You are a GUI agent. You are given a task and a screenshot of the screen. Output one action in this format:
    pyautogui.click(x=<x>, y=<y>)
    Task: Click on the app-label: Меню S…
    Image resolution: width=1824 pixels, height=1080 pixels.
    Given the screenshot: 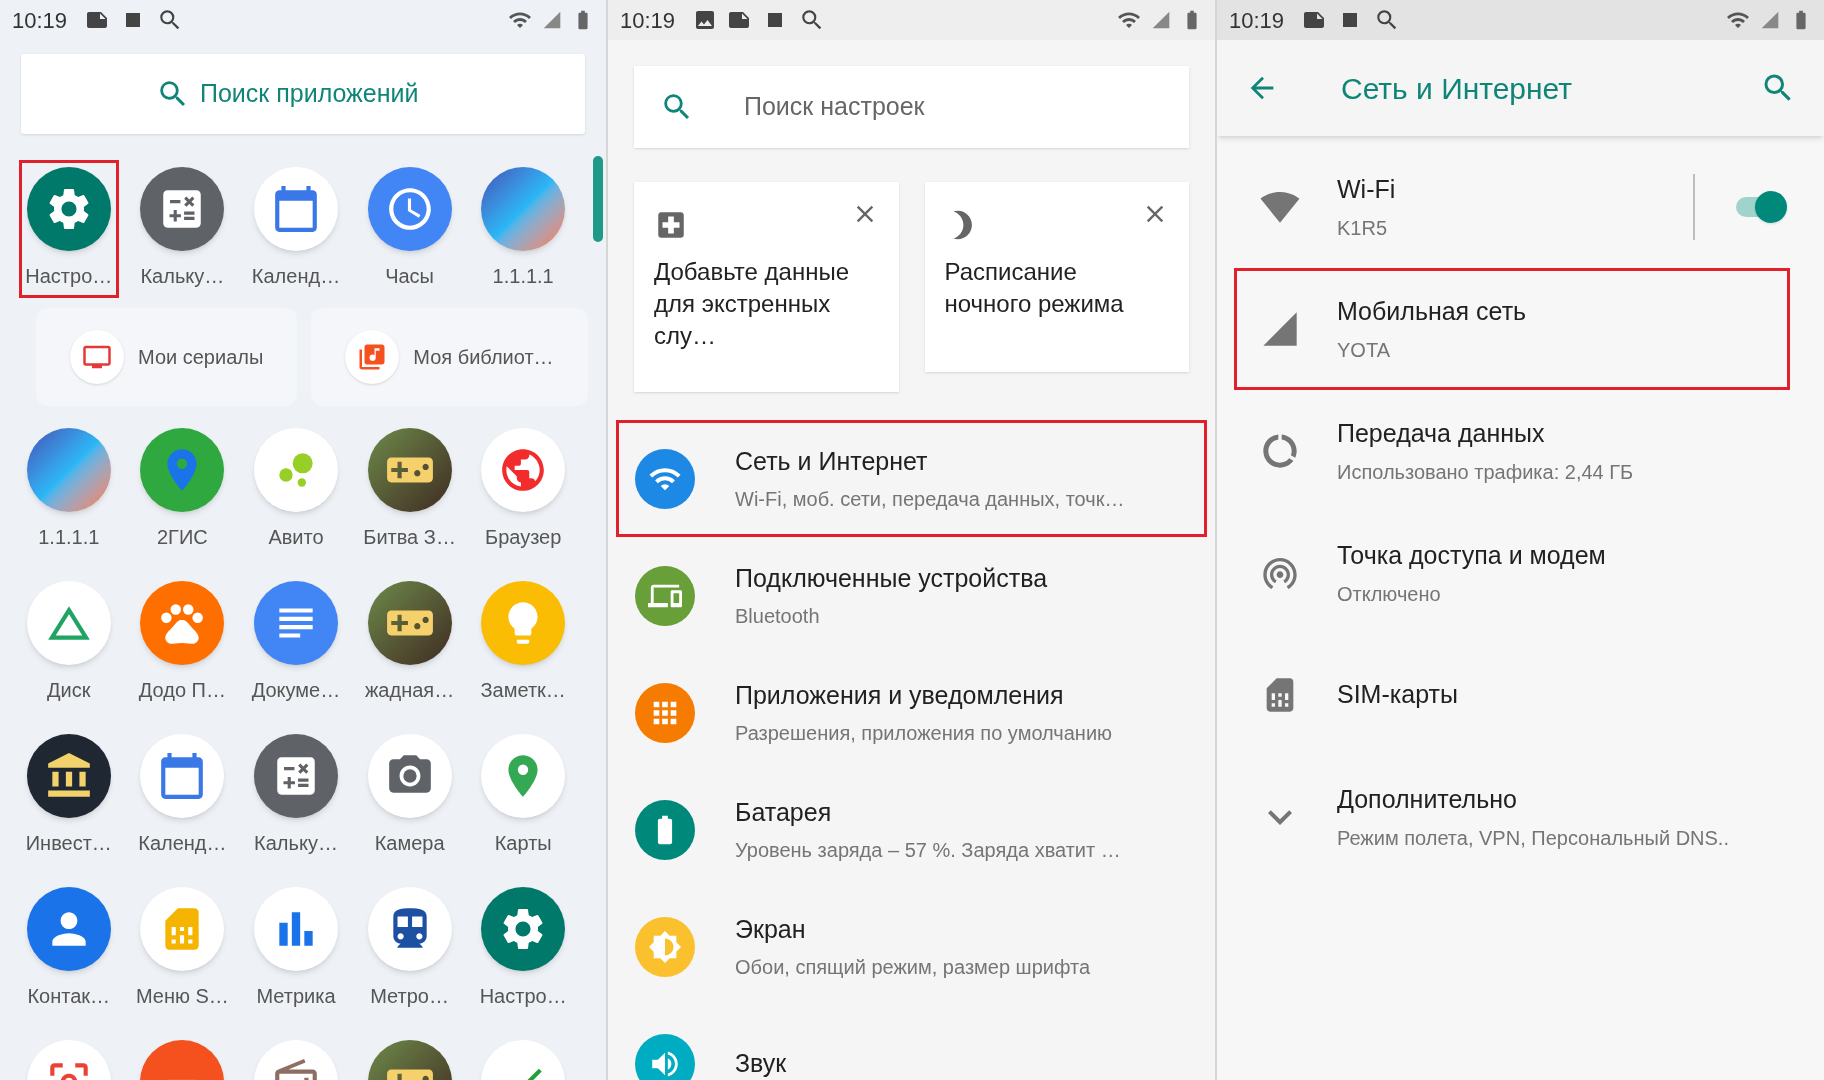 What is the action you would take?
    pyautogui.click(x=182, y=996)
    